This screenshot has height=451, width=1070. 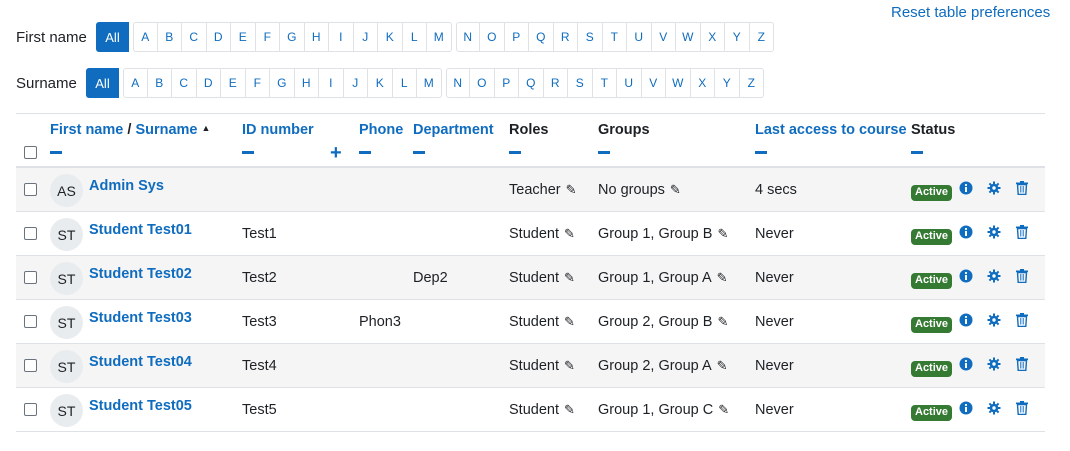 I want to click on surname-letter-u: U, so click(x=629, y=83).